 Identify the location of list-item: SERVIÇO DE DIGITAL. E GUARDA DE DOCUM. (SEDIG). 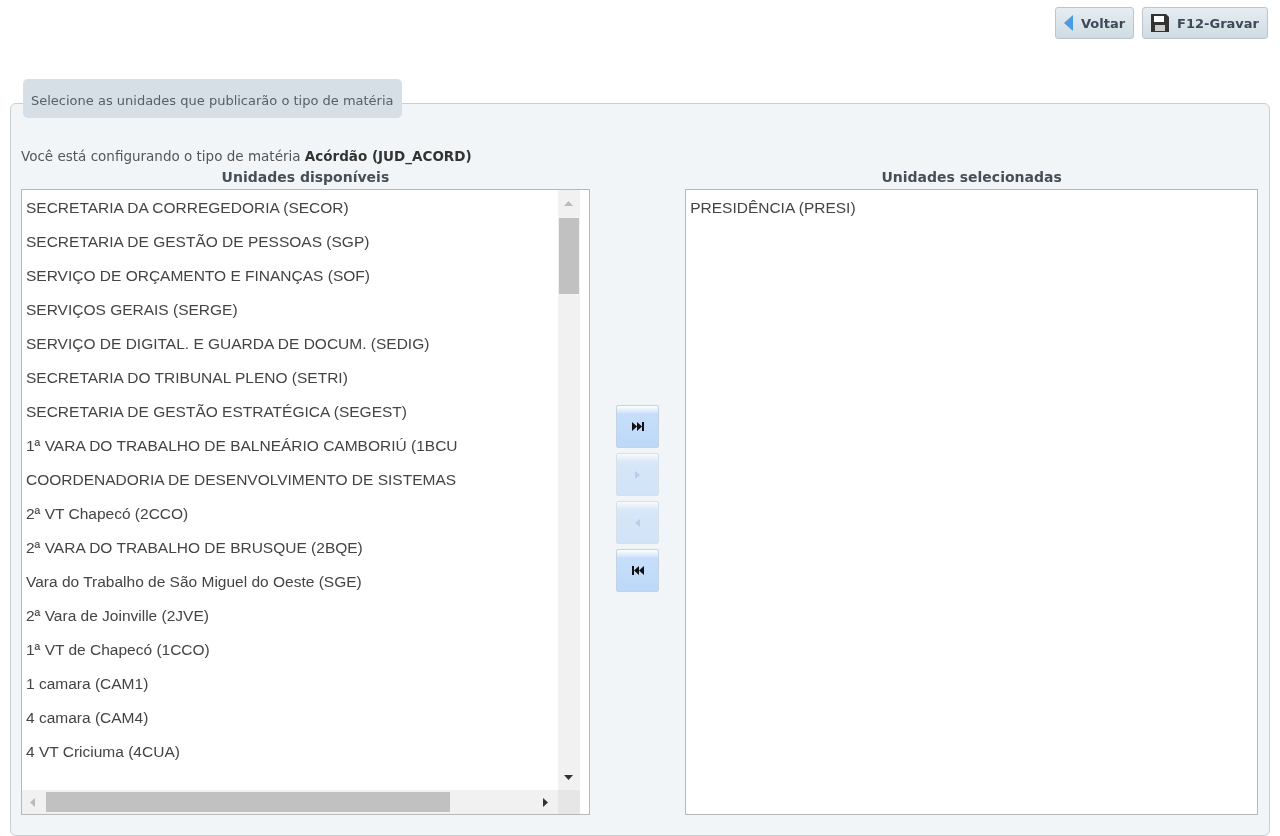
(290, 344).